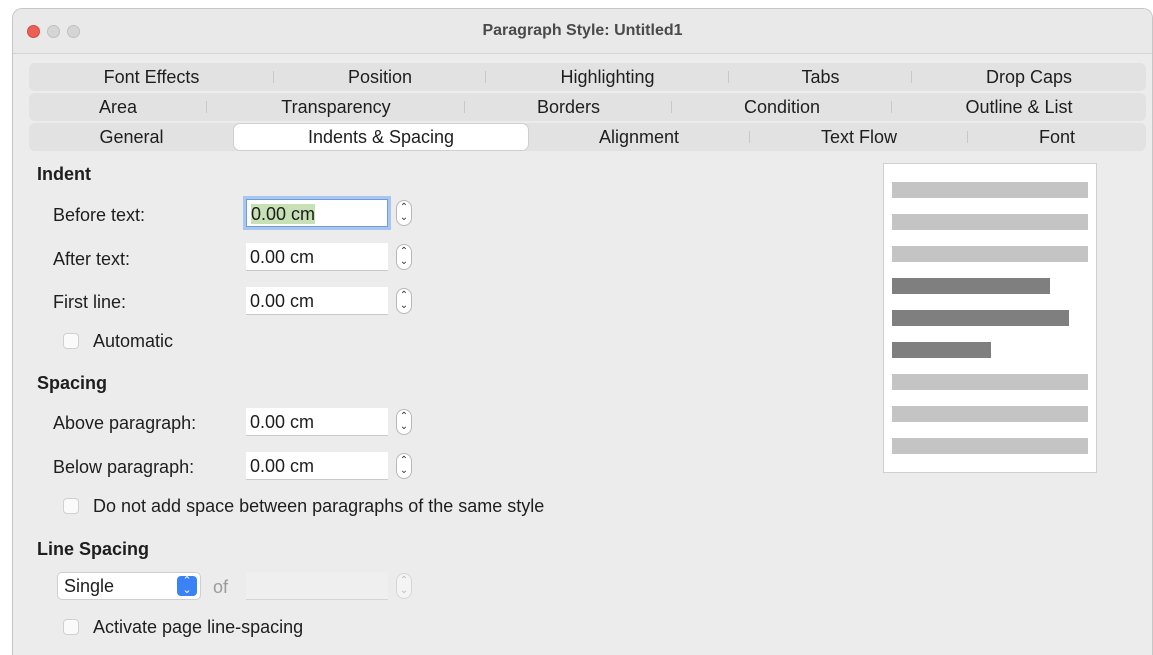  I want to click on automatic-checkbox, so click(71, 341).